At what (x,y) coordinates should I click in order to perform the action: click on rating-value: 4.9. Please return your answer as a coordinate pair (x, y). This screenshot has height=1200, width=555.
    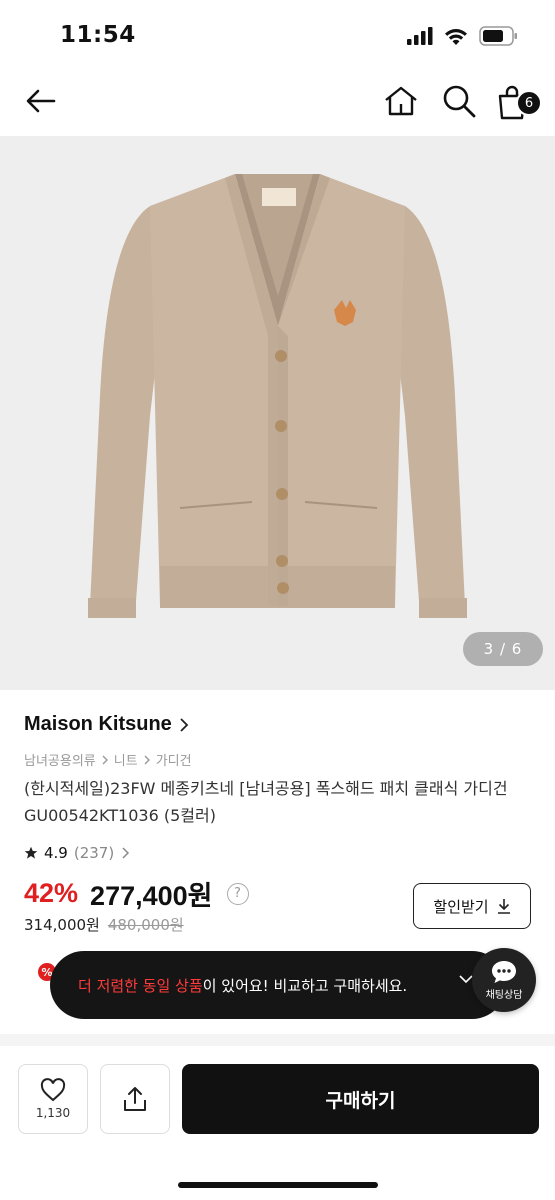
    Looking at the image, I should click on (56, 853).